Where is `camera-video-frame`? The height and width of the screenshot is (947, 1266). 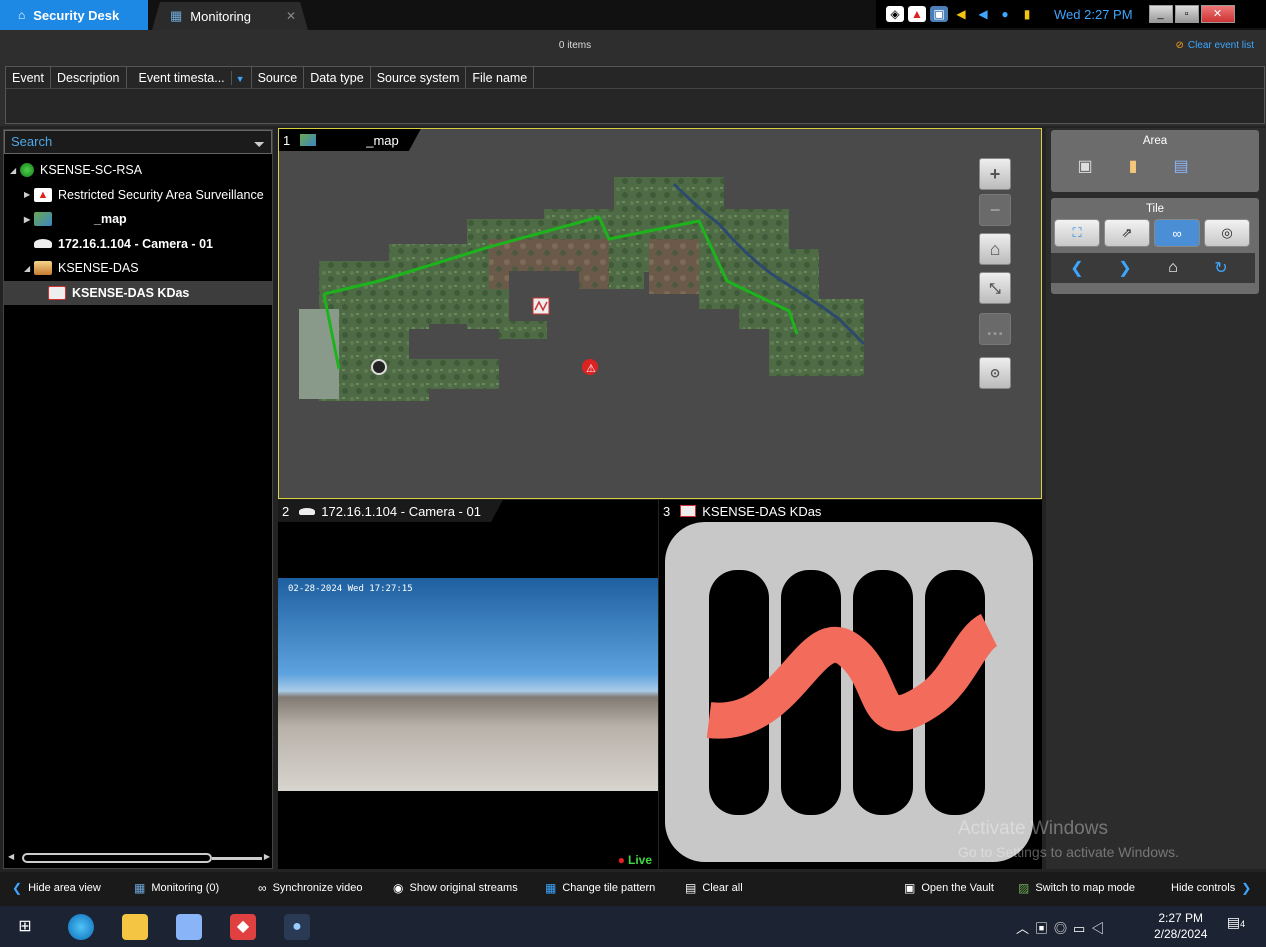
camera-video-frame is located at coordinates (468, 684).